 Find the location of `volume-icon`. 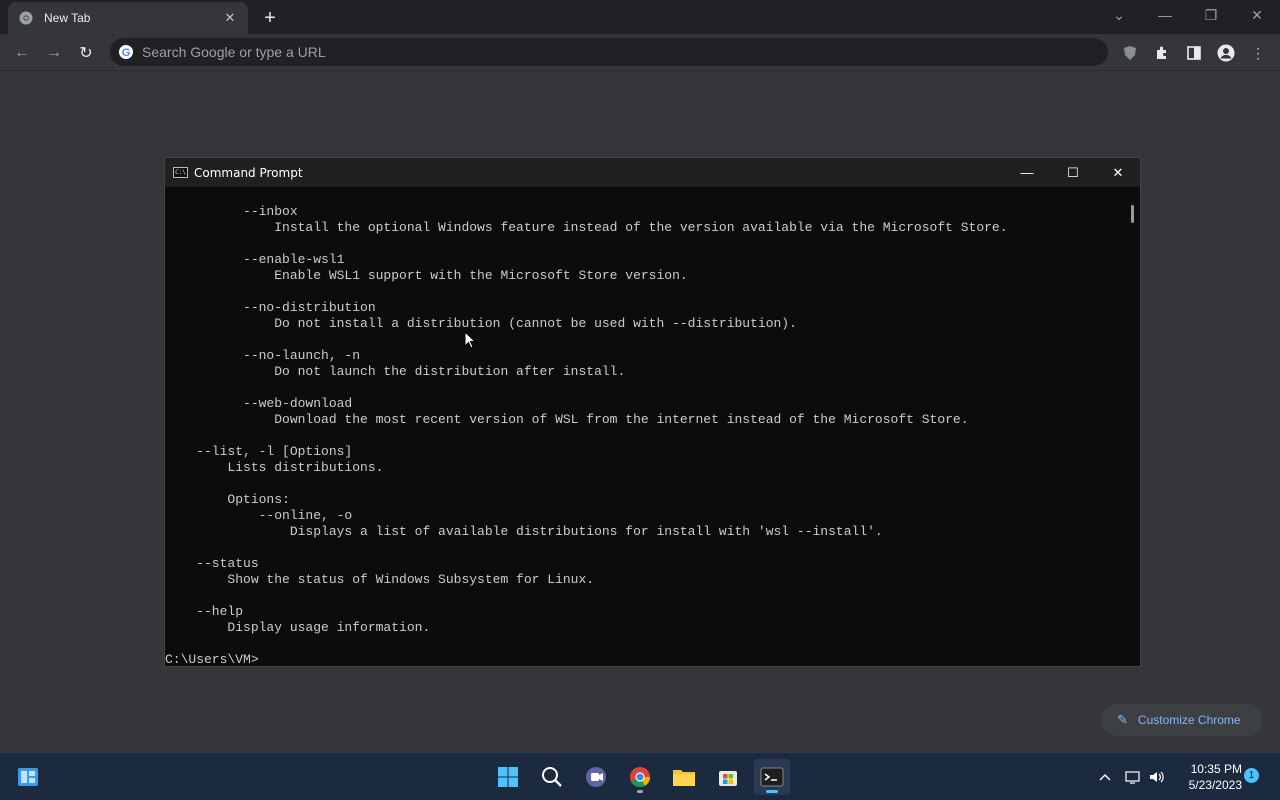

volume-icon is located at coordinates (1157, 776).